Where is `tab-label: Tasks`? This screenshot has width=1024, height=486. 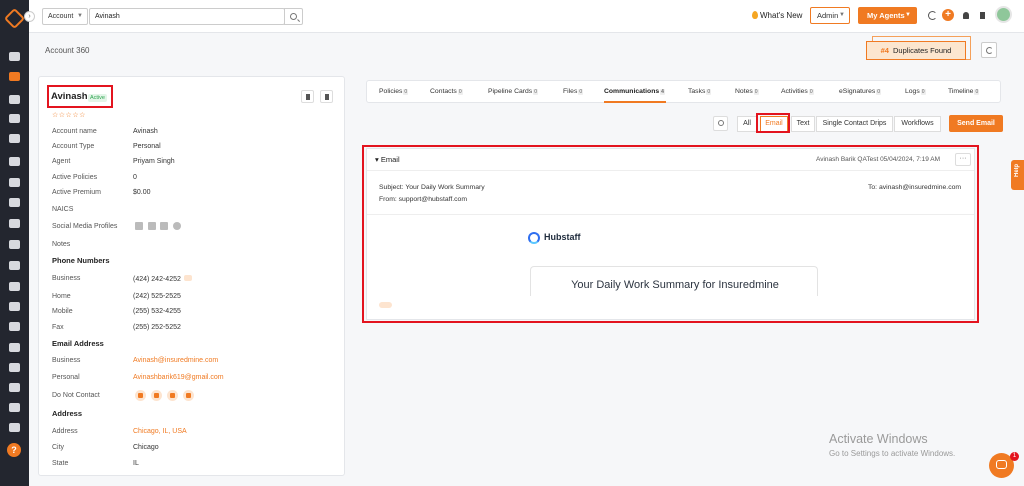
tab-label: Tasks is located at coordinates (697, 91).